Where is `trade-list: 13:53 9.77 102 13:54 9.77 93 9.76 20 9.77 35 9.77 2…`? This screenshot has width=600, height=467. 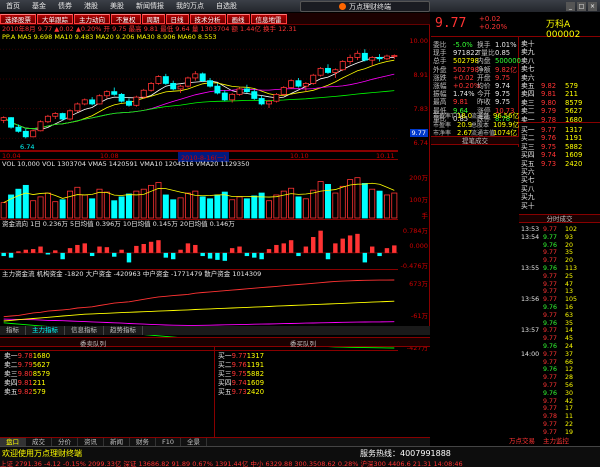
trade-list: 13:53 9.77 102 13:54 9.77 93 9.76 20 9.77 35 9.77 2… is located at coordinates (559, 331).